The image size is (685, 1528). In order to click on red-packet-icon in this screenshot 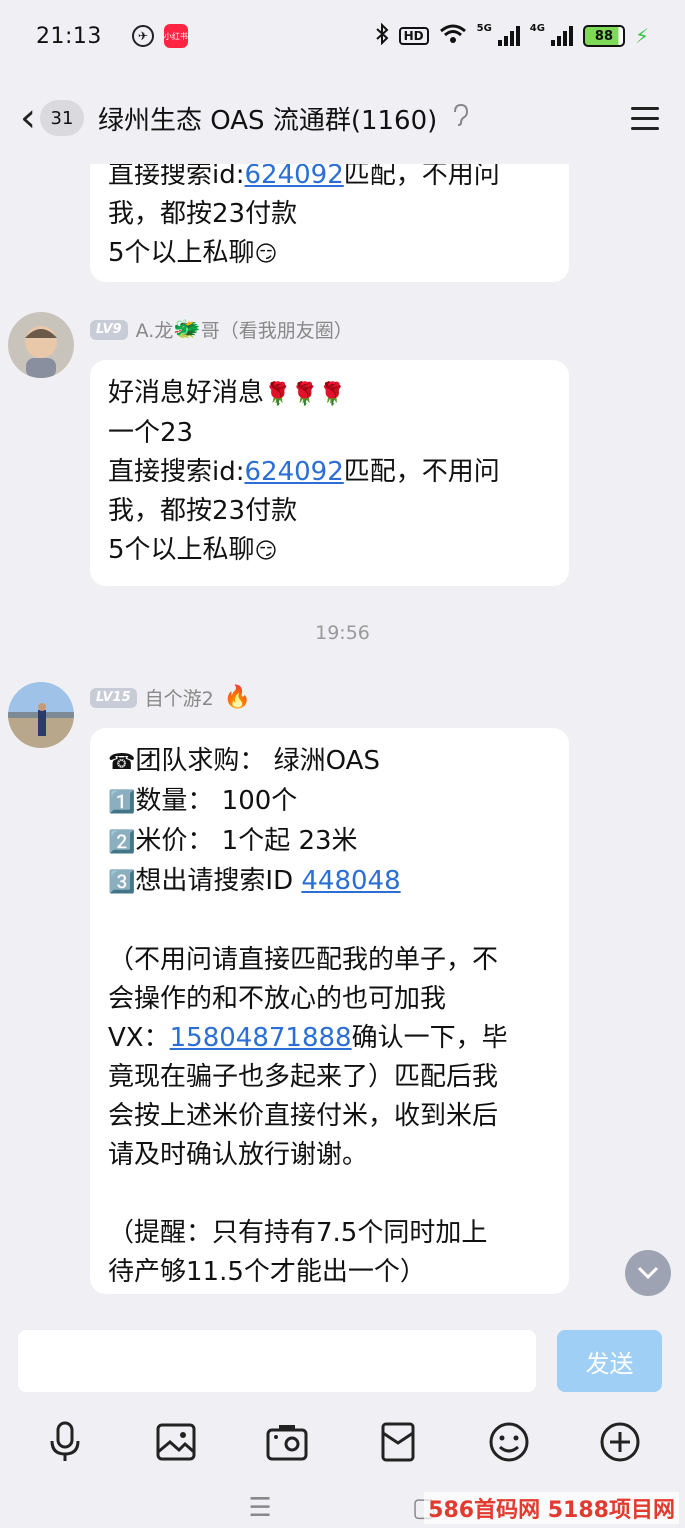, I will do `click(398, 1442)`.